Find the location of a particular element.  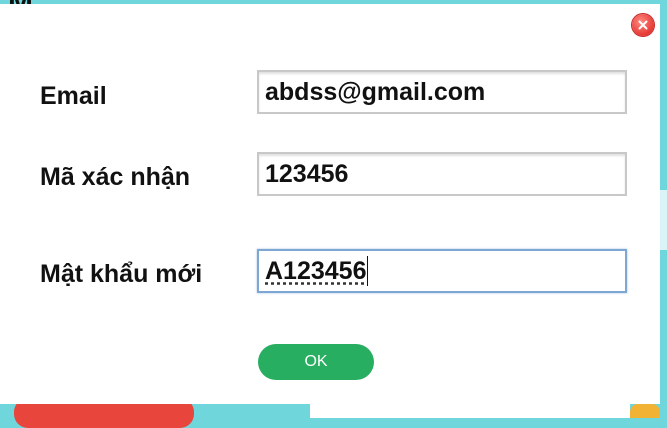

new-password-label: Mật khẩu mới is located at coordinates (121, 274).